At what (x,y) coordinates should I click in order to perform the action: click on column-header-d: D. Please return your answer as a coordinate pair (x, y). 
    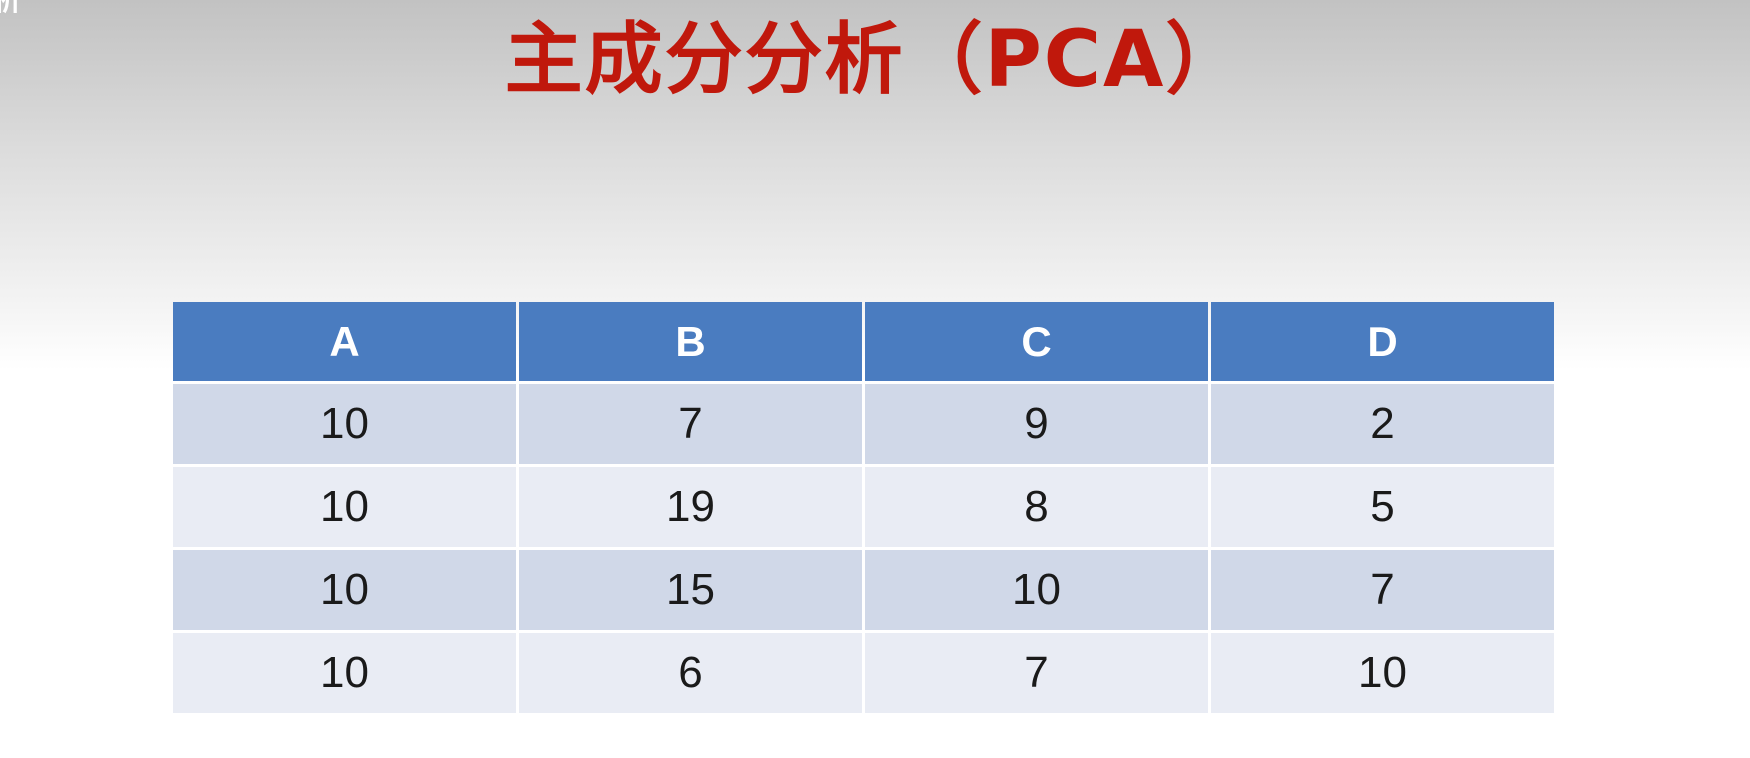
    Looking at the image, I should click on (1382, 341).